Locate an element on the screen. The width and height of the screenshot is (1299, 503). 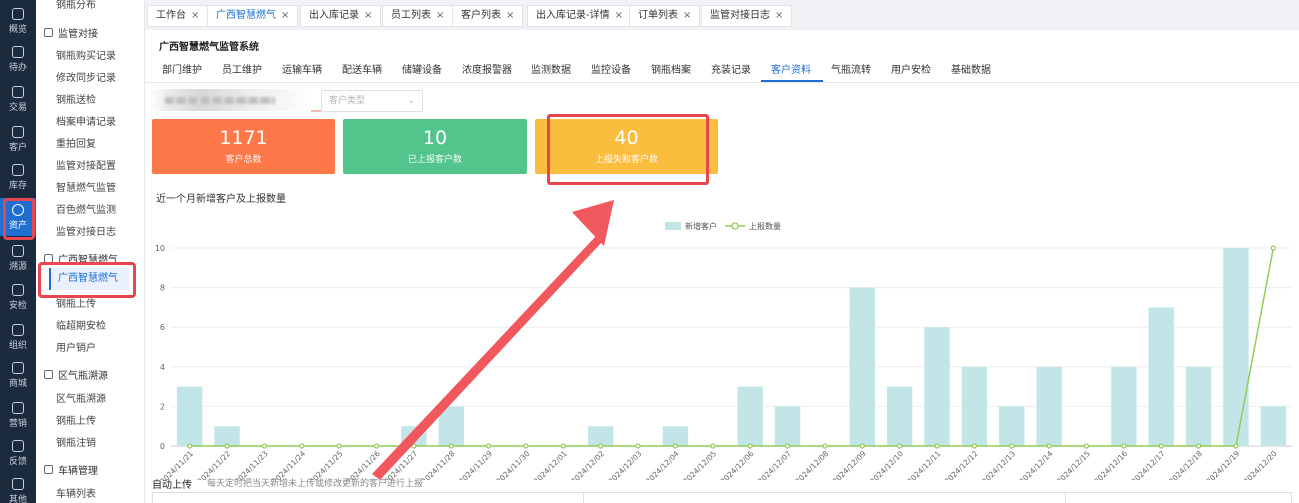
nav-item-district-upload: 钢瓶上传 is located at coordinates (76, 419).